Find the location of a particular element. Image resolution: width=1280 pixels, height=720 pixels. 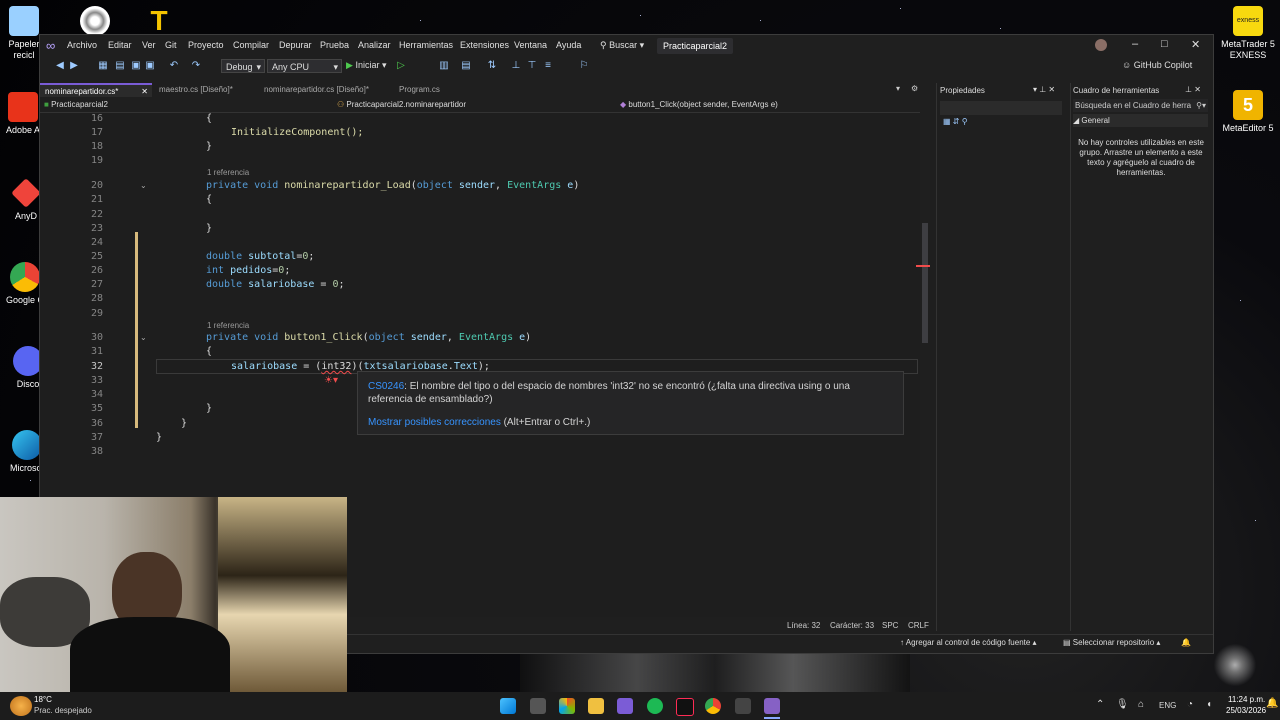

toolbox-search-input: Búsqueda en el Cuadro de herra ⚲▾ is located at coordinates (1140, 105).